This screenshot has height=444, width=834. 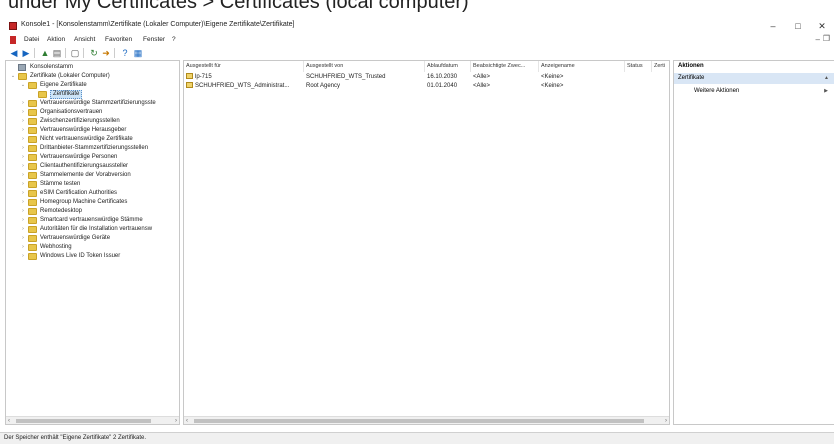 I want to click on tree-item: ⌄ Zertifikate (Lokaler Computer), so click(x=92, y=76).